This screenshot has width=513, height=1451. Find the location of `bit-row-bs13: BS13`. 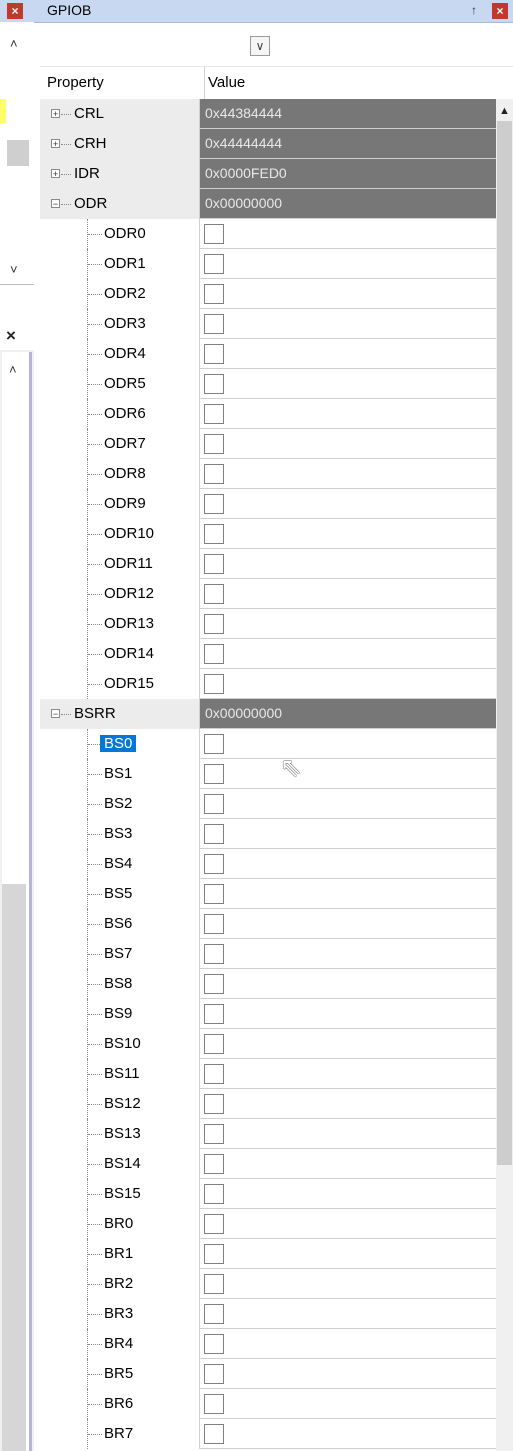

bit-row-bs13: BS13 is located at coordinates (268, 1134).